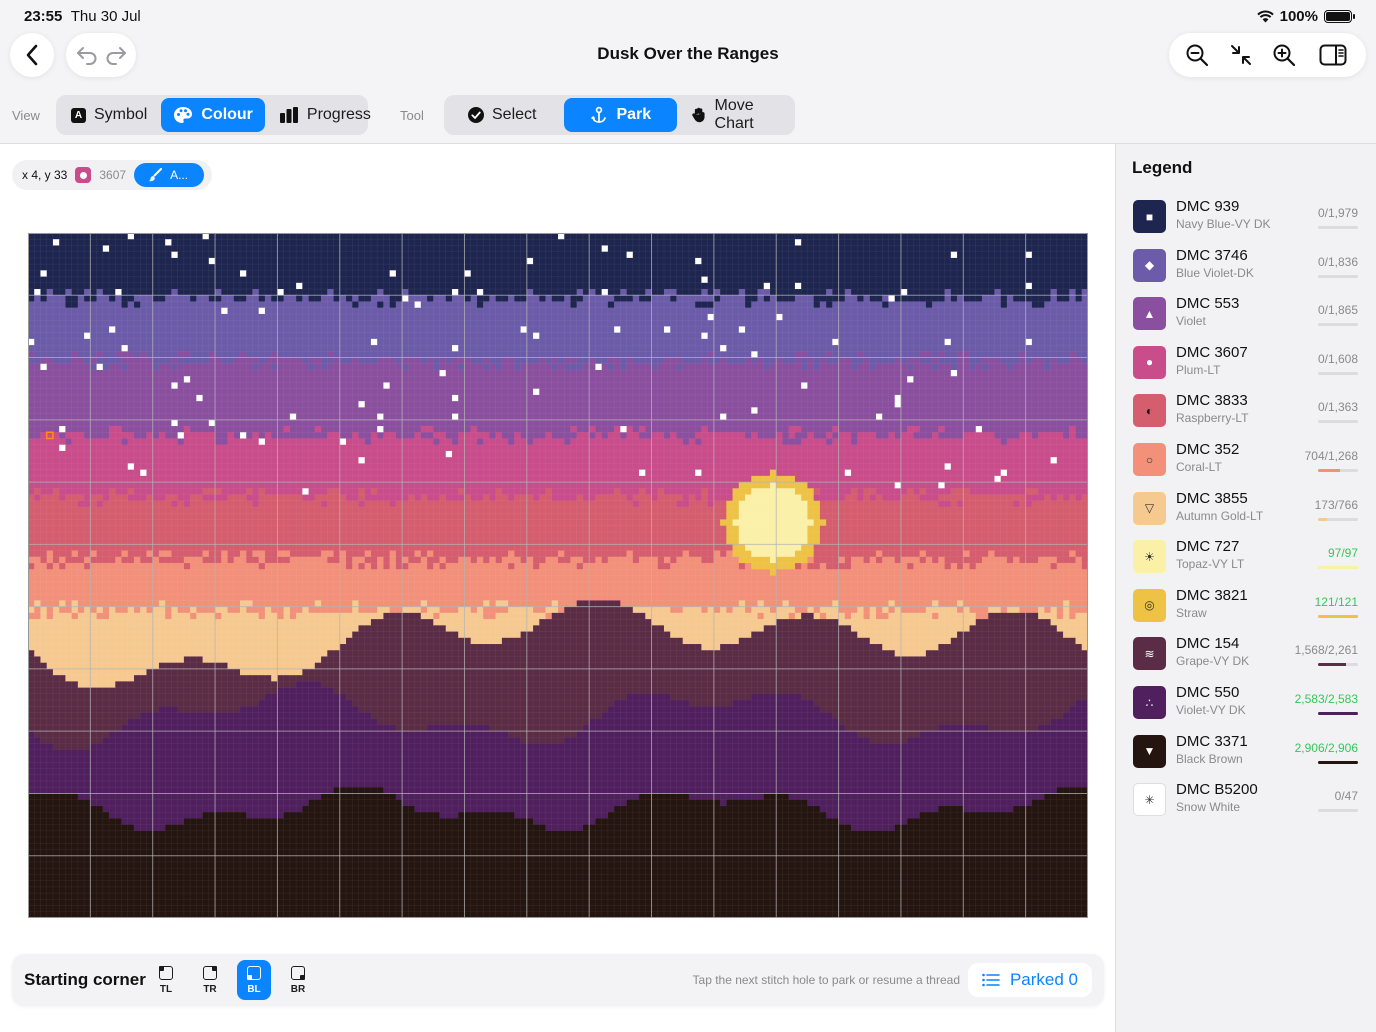  I want to click on thread-symbol: ◎, so click(1149, 605).